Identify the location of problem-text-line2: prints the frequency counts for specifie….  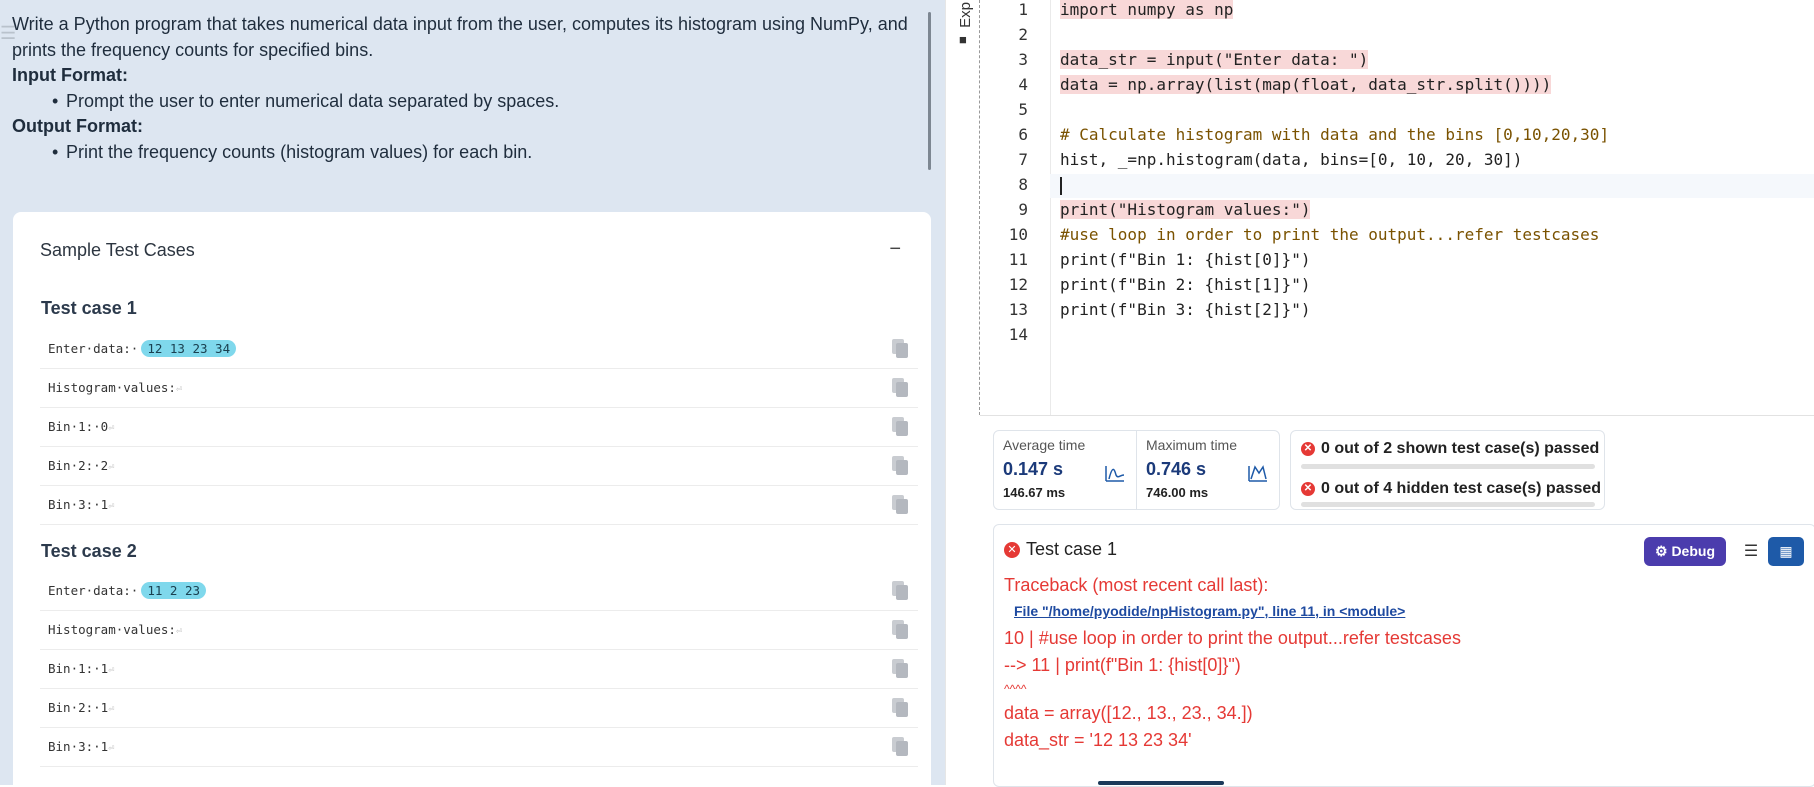
(193, 49).